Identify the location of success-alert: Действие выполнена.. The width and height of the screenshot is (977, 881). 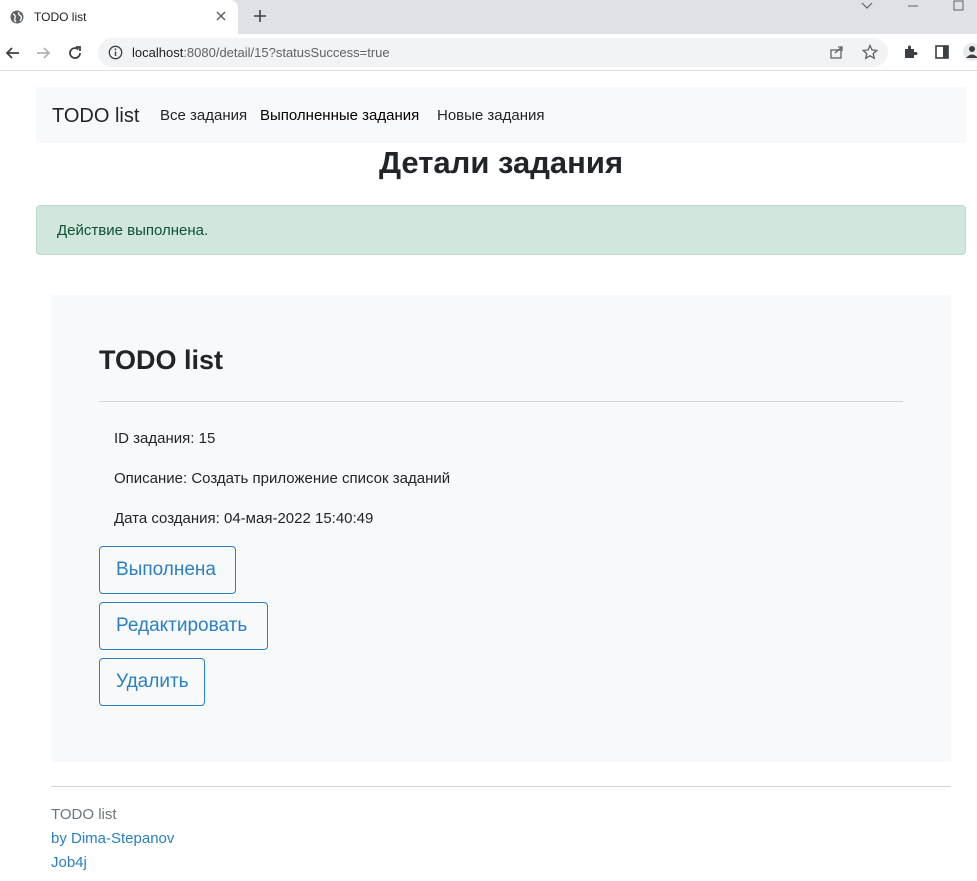
(501, 230).